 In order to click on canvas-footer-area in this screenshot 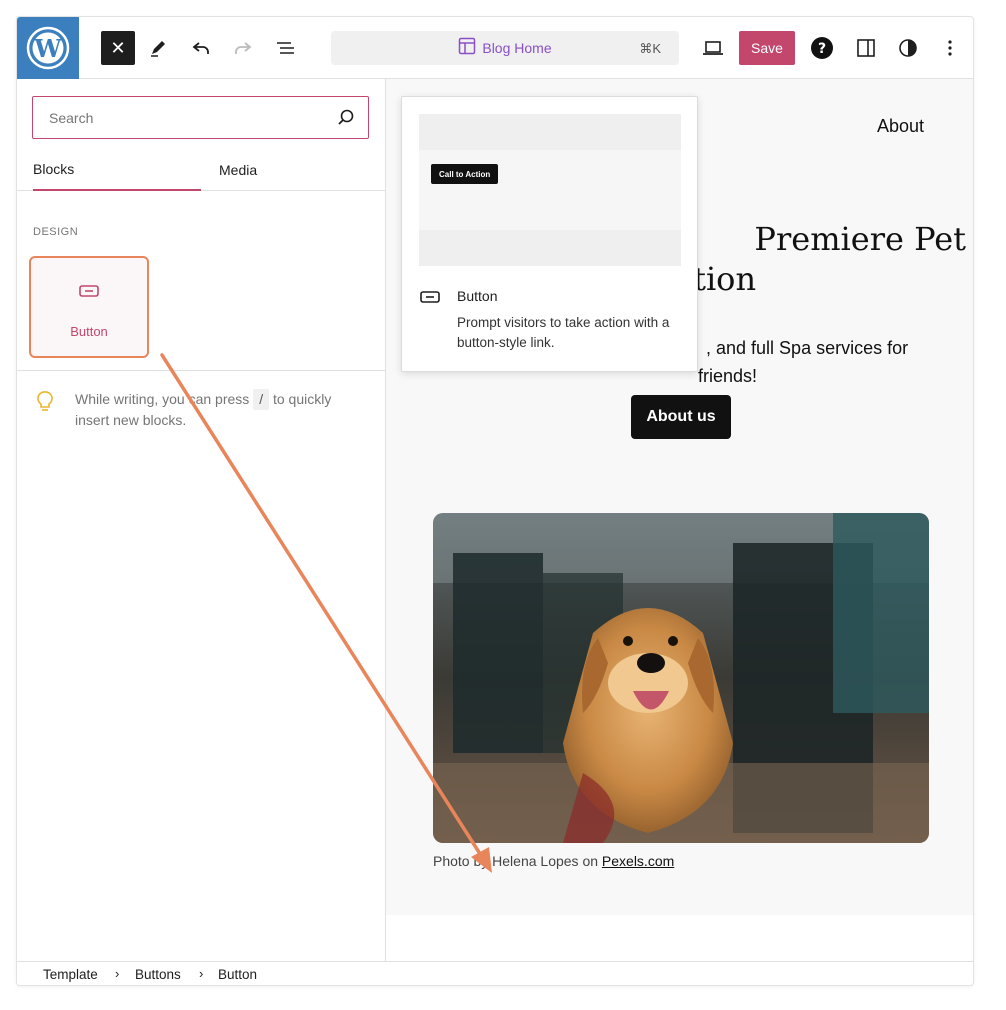, I will do `click(679, 938)`.